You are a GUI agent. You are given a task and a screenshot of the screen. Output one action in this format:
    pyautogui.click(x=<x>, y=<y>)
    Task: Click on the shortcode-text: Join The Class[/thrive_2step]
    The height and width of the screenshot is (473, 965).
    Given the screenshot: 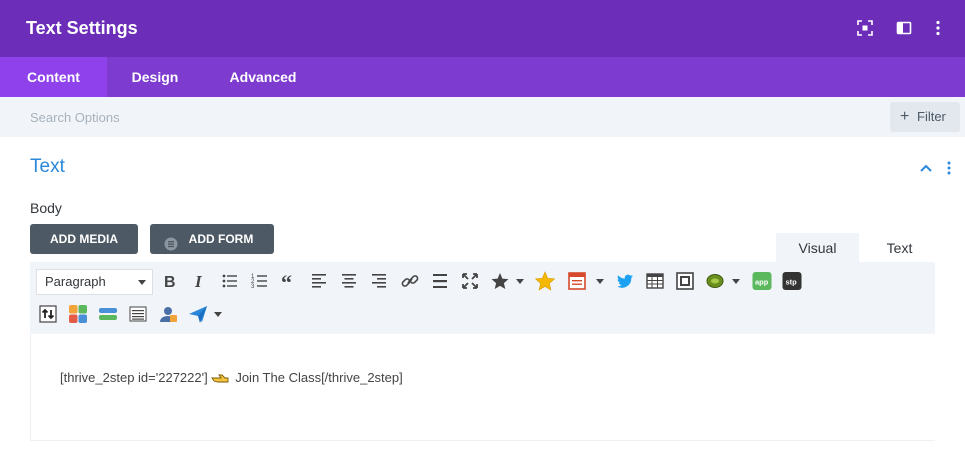 What is the action you would take?
    pyautogui.click(x=317, y=377)
    